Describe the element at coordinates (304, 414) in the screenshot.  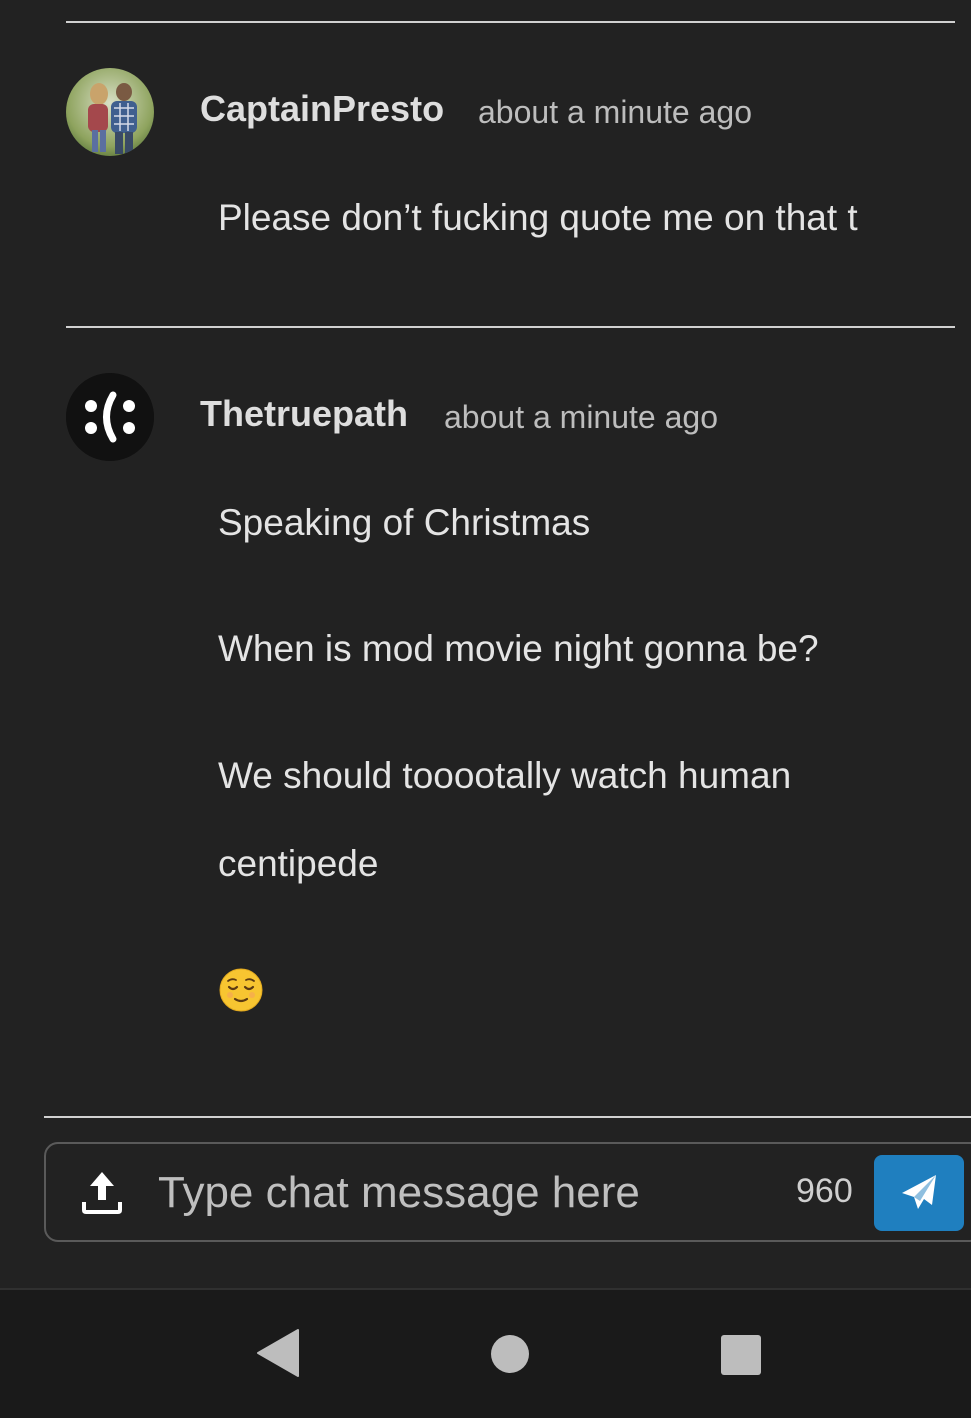
I see `username: Thetruepath` at that location.